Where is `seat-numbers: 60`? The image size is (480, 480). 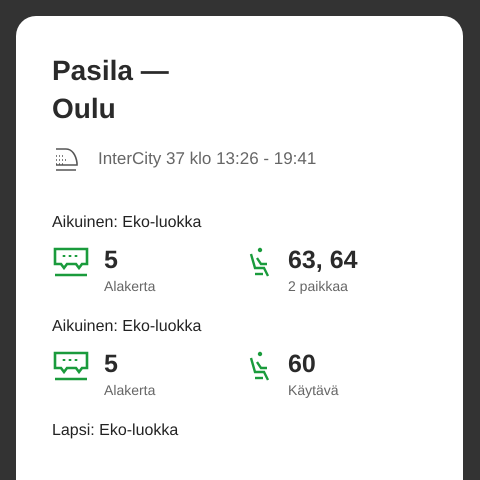
seat-numbers: 60 is located at coordinates (302, 364).